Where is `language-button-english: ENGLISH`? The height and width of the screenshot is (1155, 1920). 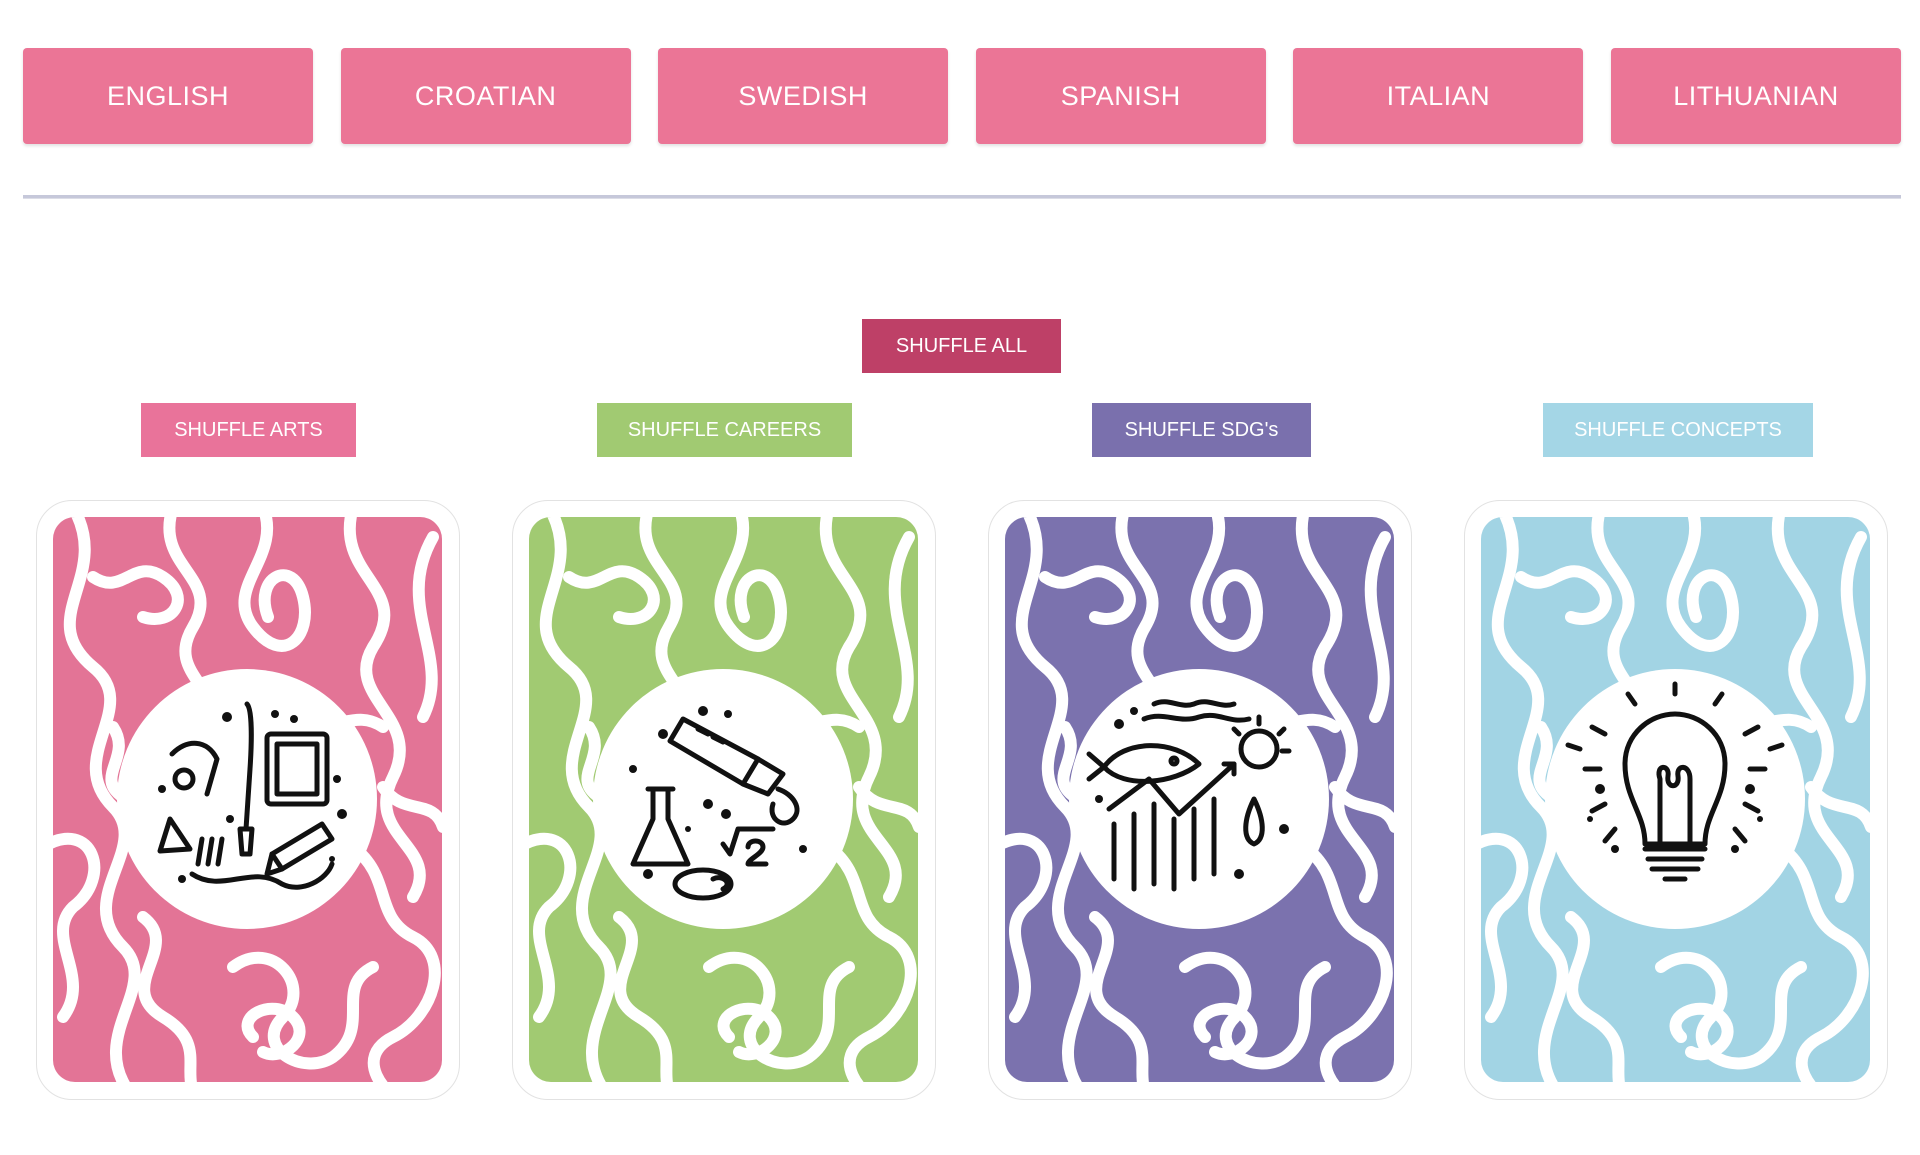
language-button-english: ENGLISH is located at coordinates (168, 96).